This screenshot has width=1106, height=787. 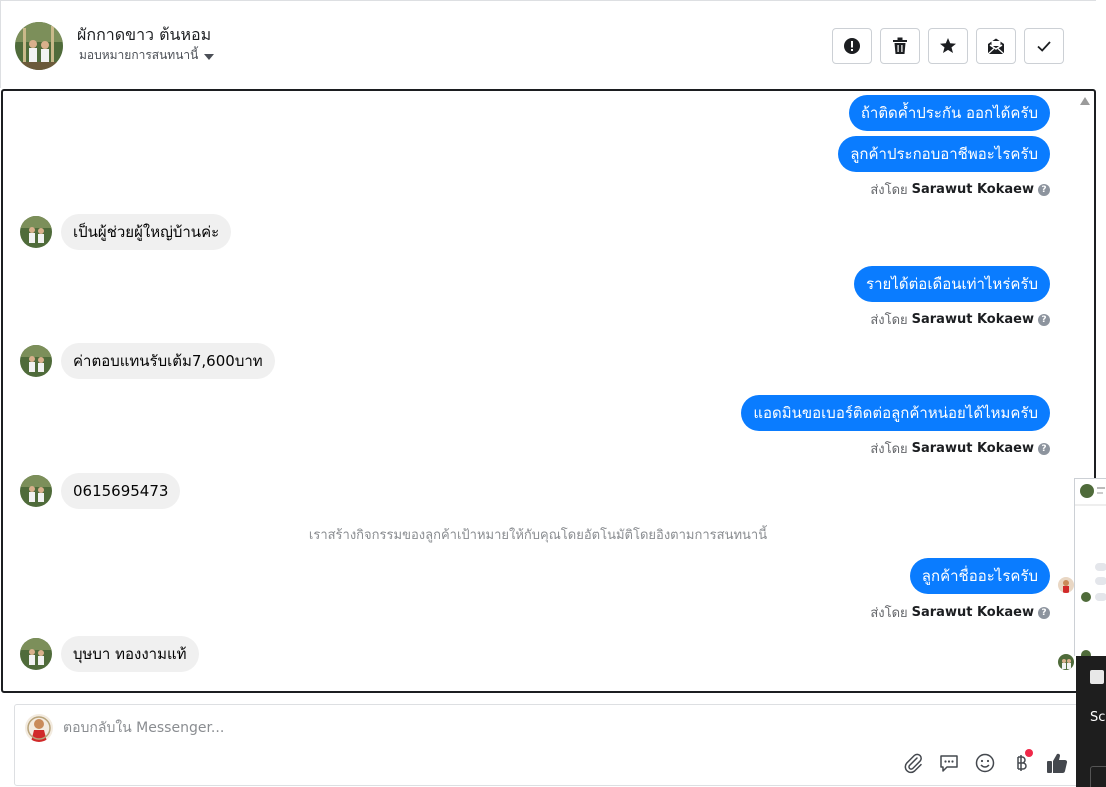 I want to click on incoming-message-row: ค่าตอบแทนรับเต้ม7,600บาท, so click(x=147, y=361).